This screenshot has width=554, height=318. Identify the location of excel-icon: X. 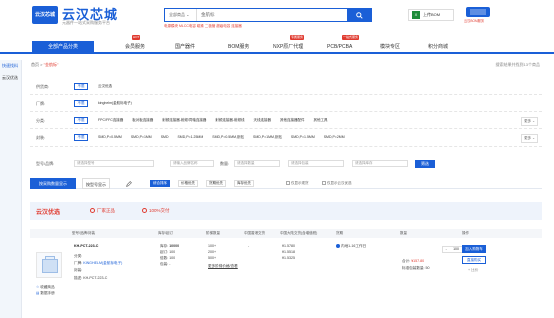
(416, 15).